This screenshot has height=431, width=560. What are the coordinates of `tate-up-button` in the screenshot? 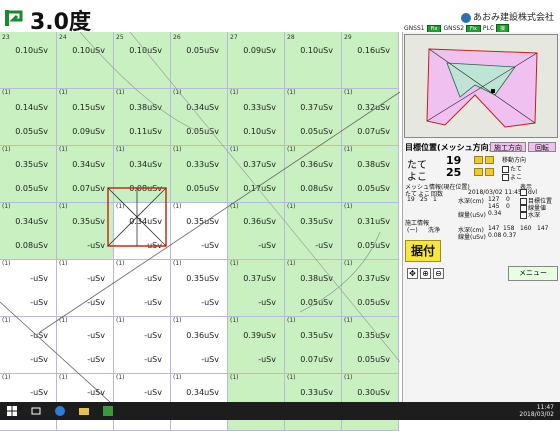 It's located at (478, 160).